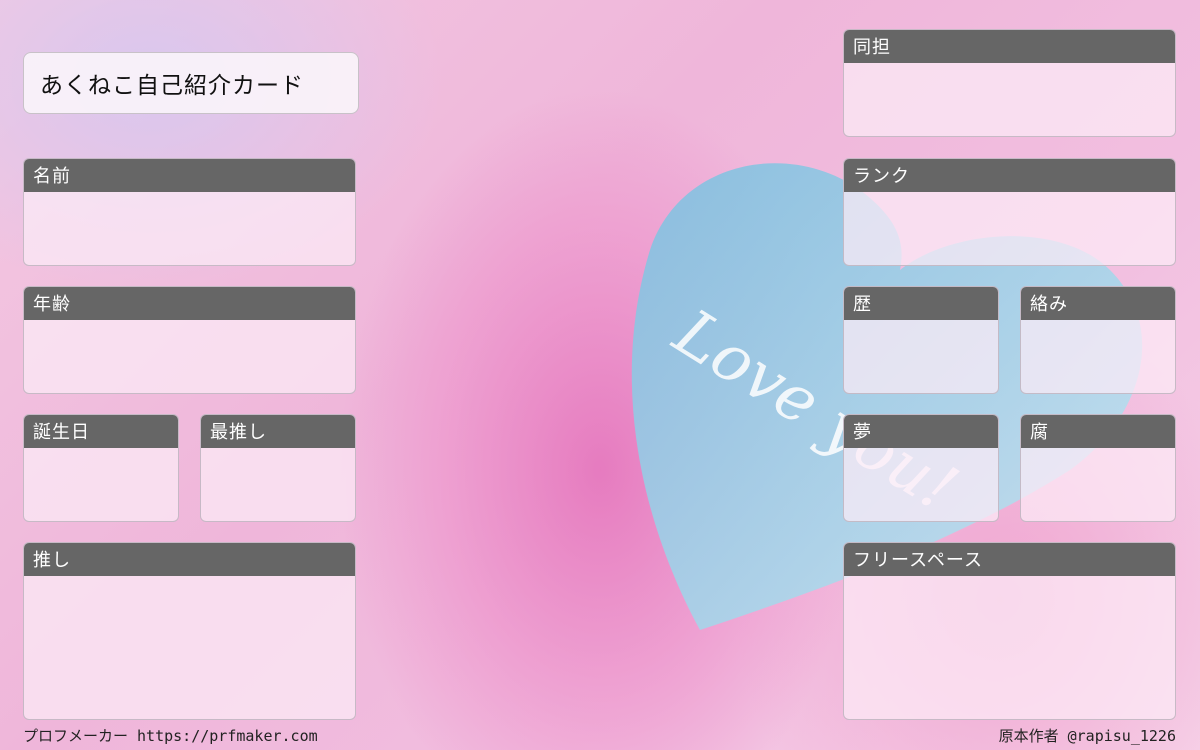 The height and width of the screenshot is (750, 1200). Describe the element at coordinates (1009, 559) in the screenshot. I see `free-space-card-header: フリースペース` at that location.